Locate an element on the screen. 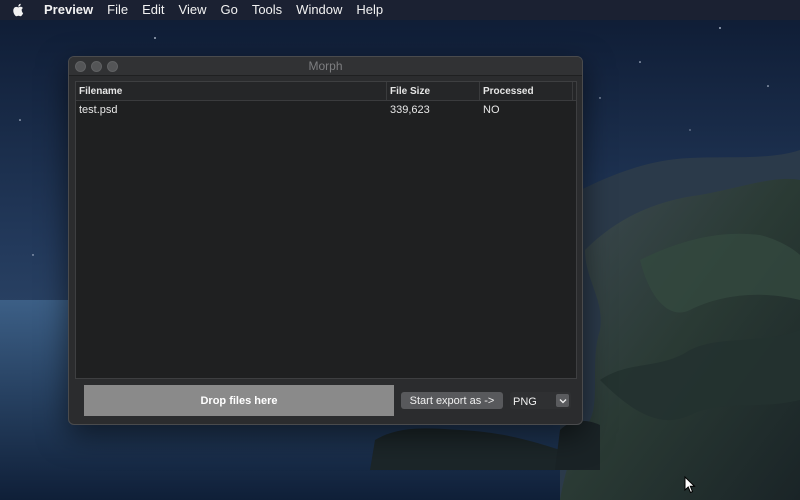 Image resolution: width=800 pixels, height=500 pixels. menu-help: Help is located at coordinates (369, 10).